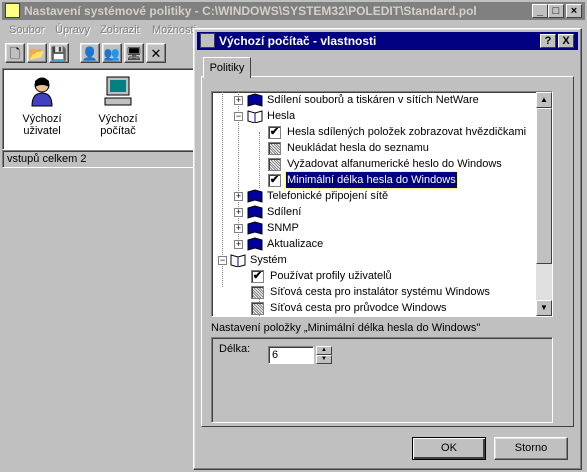  What do you see at coordinates (42, 91) in the screenshot?
I see `user-icon` at bounding box center [42, 91].